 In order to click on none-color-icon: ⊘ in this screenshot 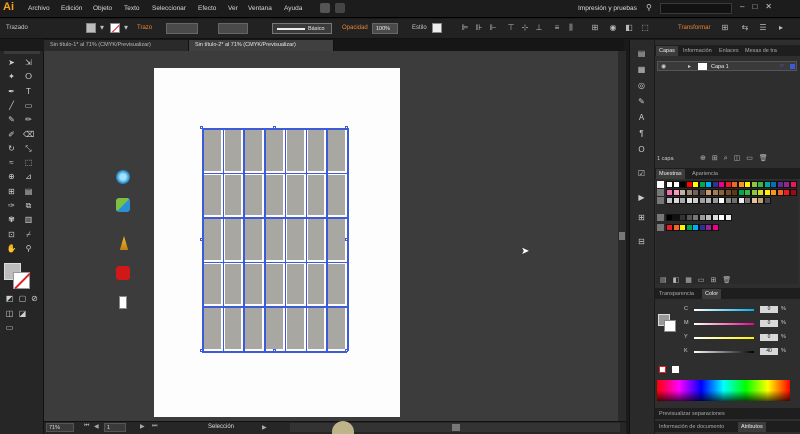, I will do `click(34, 298)`.